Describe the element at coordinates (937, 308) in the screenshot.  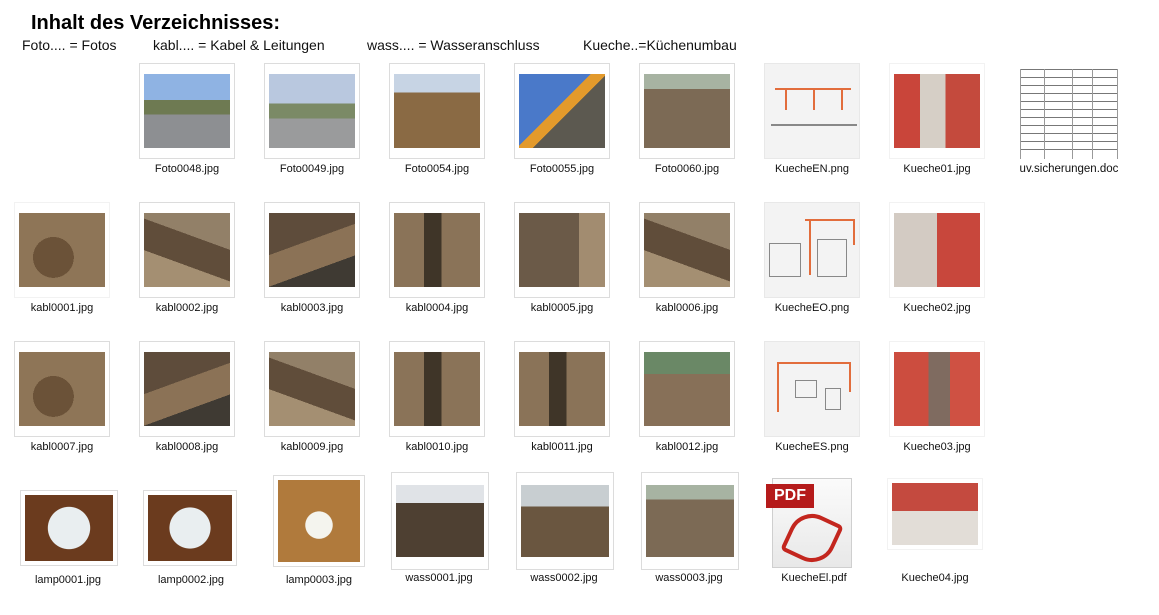
I see `file-name: Kueche02.jpg` at that location.